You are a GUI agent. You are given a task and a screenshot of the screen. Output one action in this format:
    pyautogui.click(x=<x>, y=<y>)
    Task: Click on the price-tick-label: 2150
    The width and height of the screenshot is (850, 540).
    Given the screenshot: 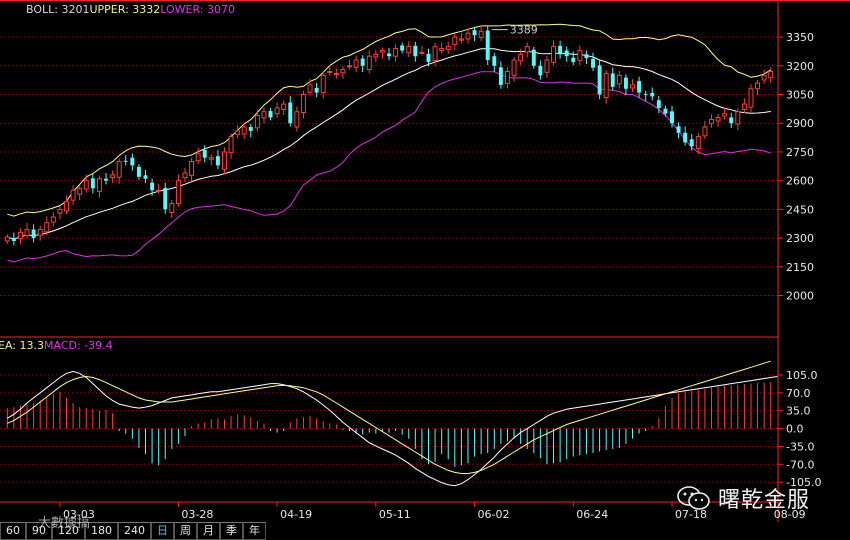 What is the action you would take?
    pyautogui.click(x=800, y=267)
    